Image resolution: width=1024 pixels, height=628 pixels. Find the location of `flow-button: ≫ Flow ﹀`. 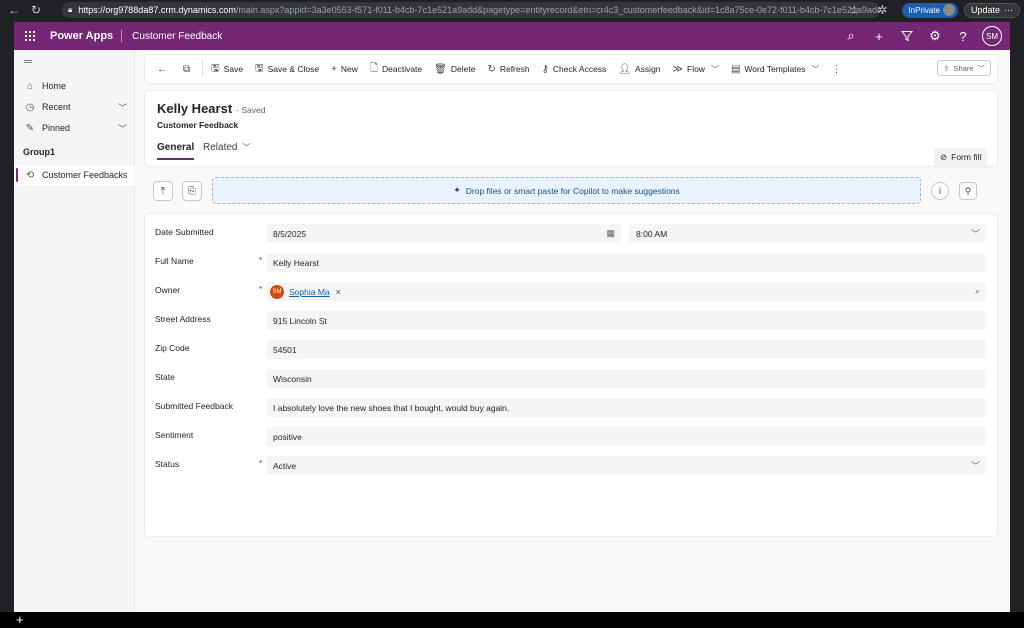

flow-button: ≫ Flow ﹀ is located at coordinates (696, 69).